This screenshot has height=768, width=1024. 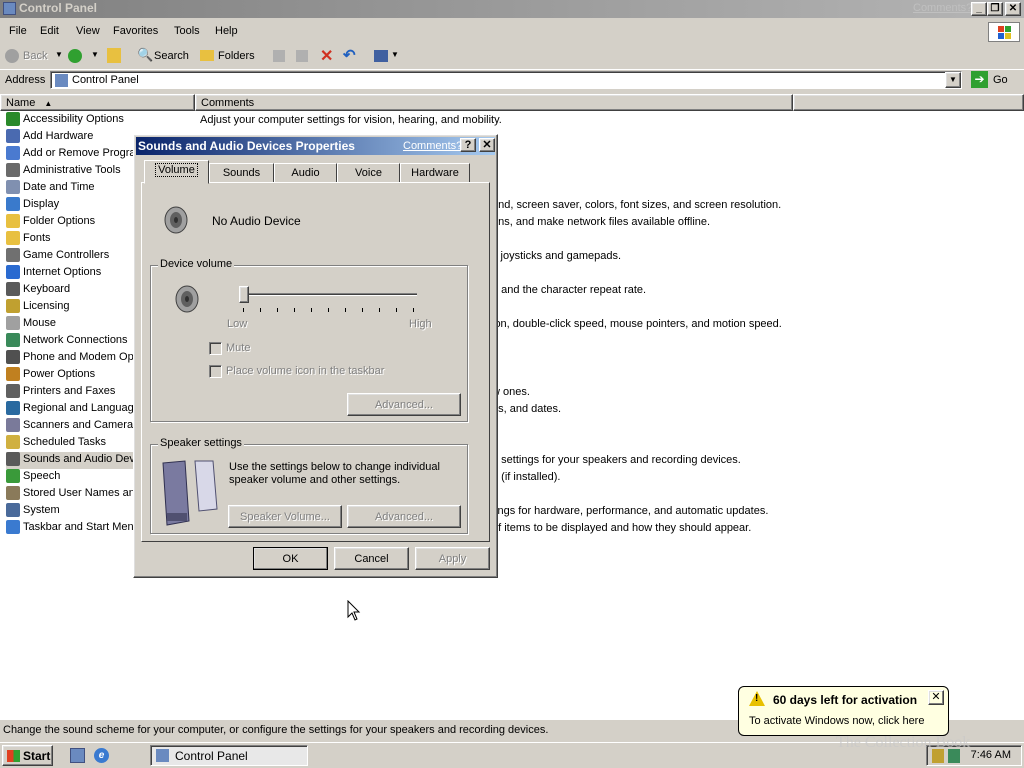 I want to click on menu-file: File, so click(x=18, y=31).